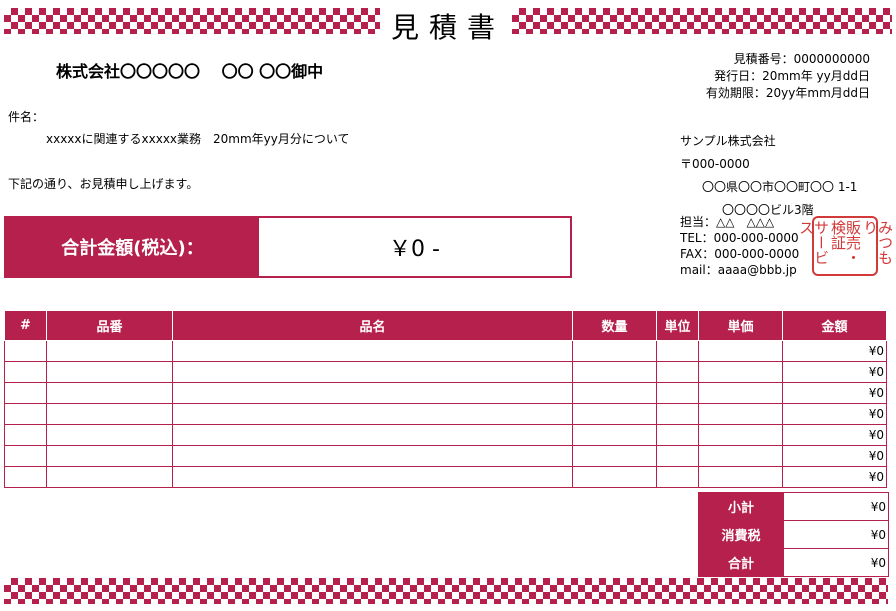 This screenshot has height=611, width=896. I want to click on col-header-price: 単価, so click(740, 325).